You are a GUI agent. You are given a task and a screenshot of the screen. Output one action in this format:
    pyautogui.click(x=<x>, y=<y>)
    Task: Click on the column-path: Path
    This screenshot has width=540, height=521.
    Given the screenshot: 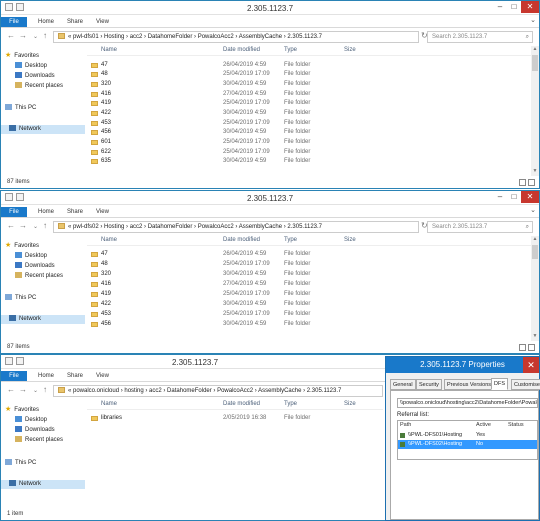 What is the action you would take?
    pyautogui.click(x=405, y=425)
    